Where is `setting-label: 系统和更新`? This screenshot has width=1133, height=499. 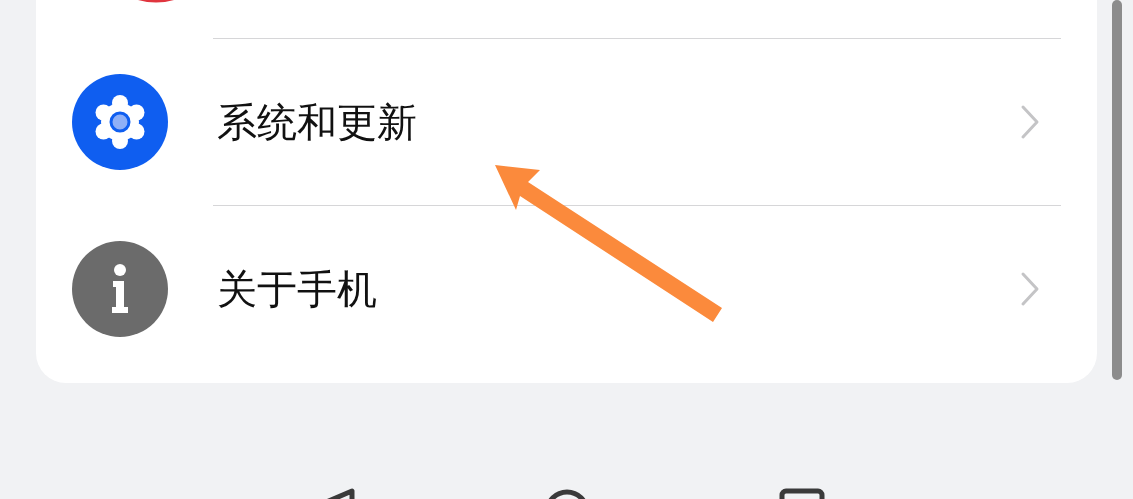
setting-label: 系统和更新 is located at coordinates (317, 122).